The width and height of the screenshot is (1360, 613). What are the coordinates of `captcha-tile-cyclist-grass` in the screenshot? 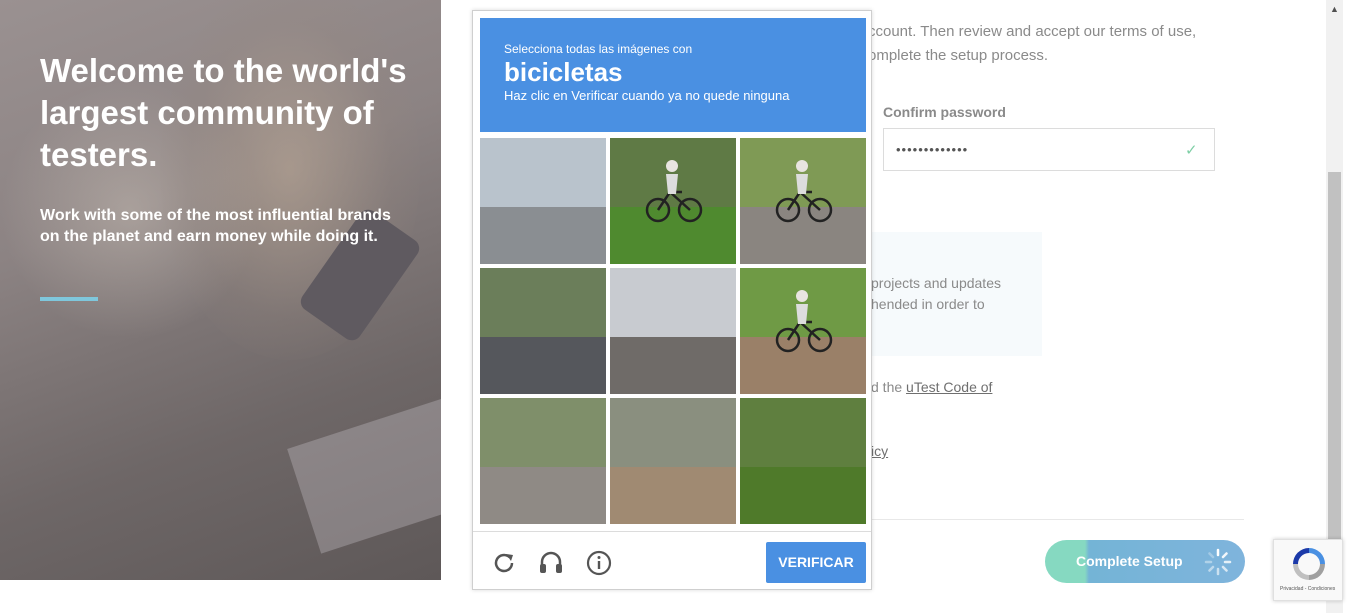 It's located at (673, 201).